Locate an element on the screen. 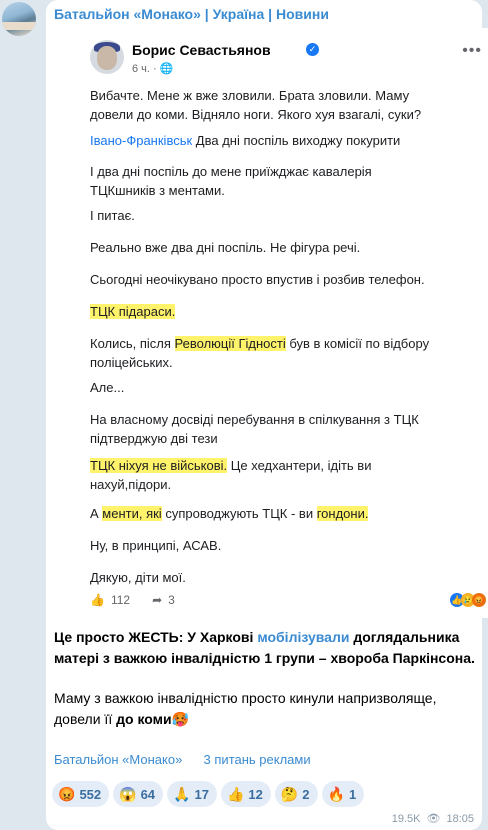  thumbs-up-icon: 👍 is located at coordinates (235, 794).